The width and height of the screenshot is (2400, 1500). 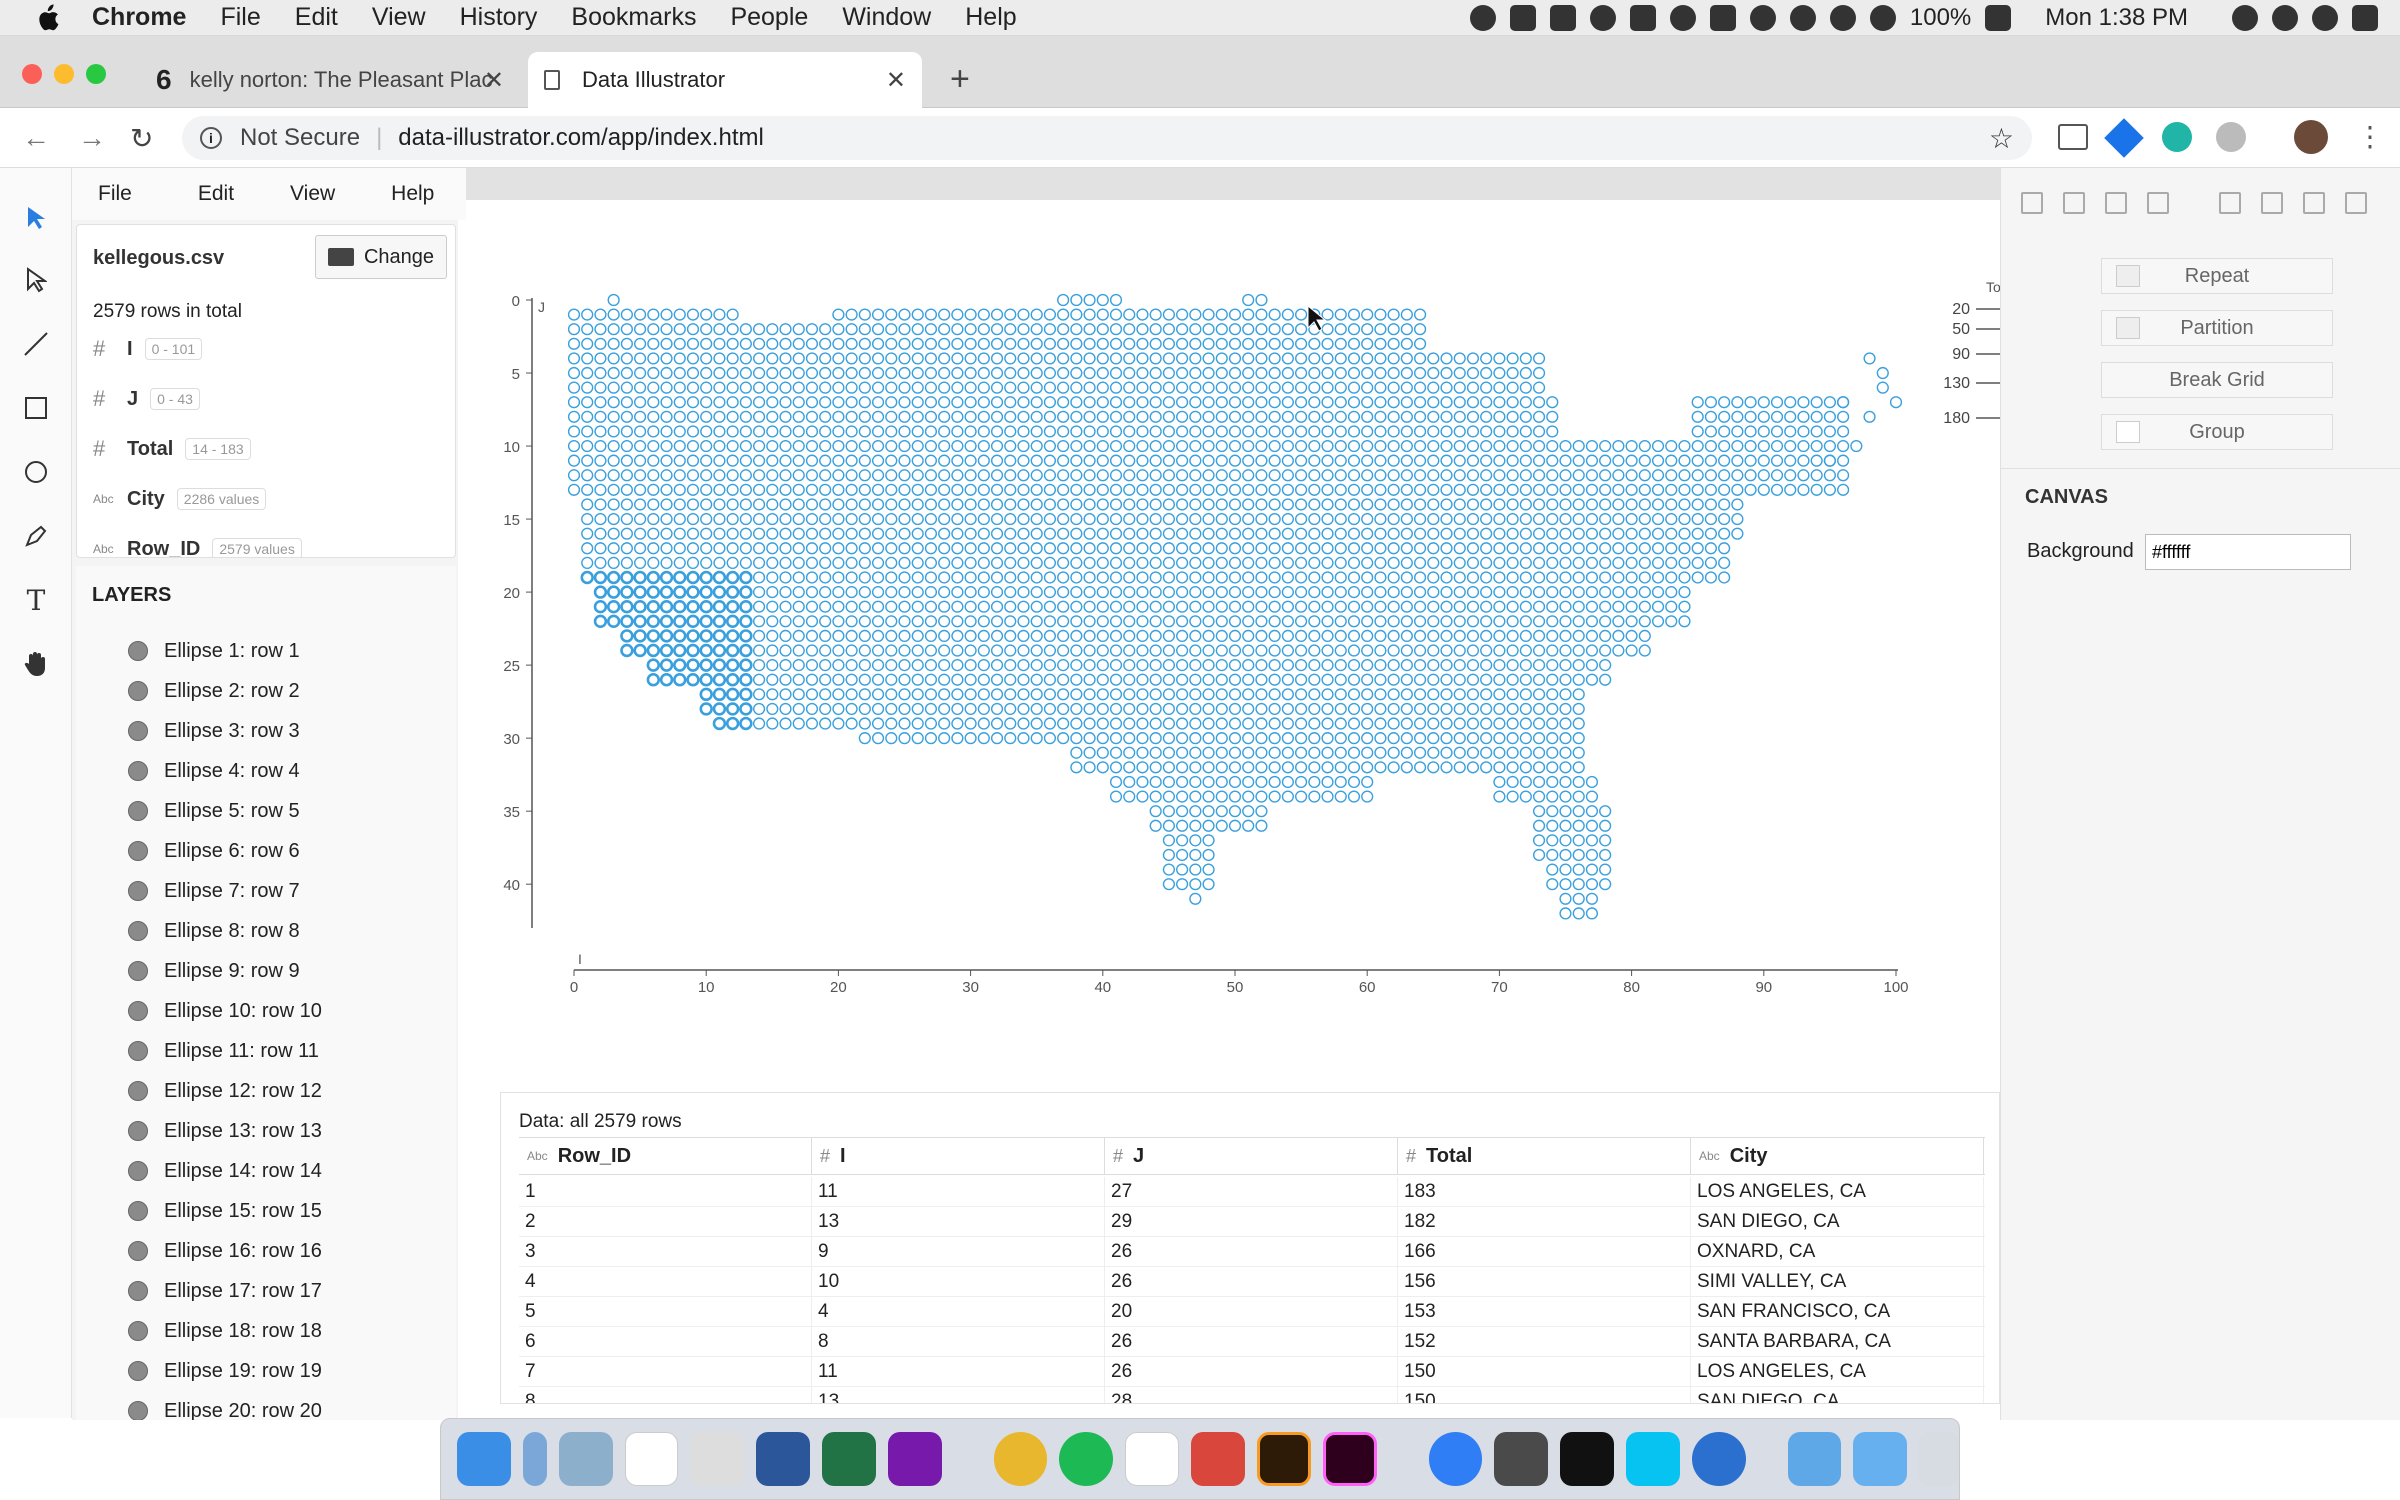 I want to click on menu-bookmarks: Bookmarks, so click(x=633, y=17).